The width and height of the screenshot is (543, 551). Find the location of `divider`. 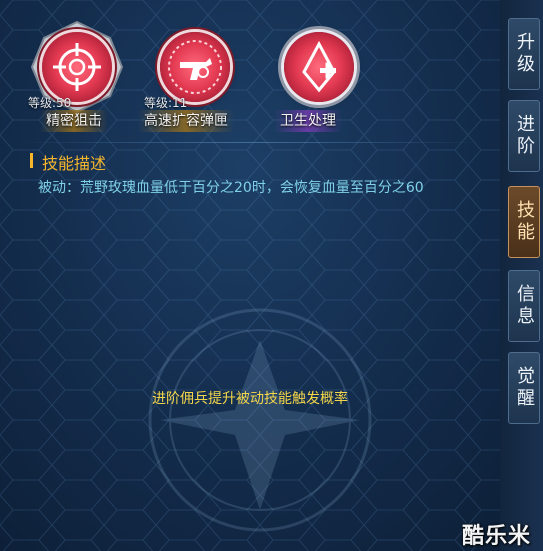

divider is located at coordinates (250, 142).